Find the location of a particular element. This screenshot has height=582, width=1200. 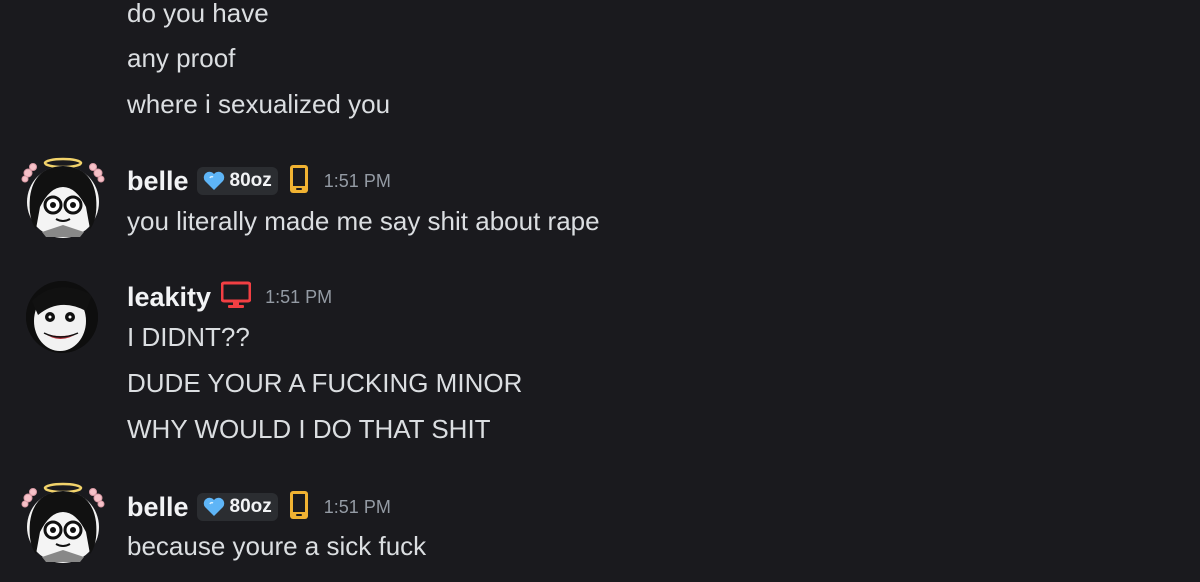

desktop-monitor-icon is located at coordinates (236, 297).